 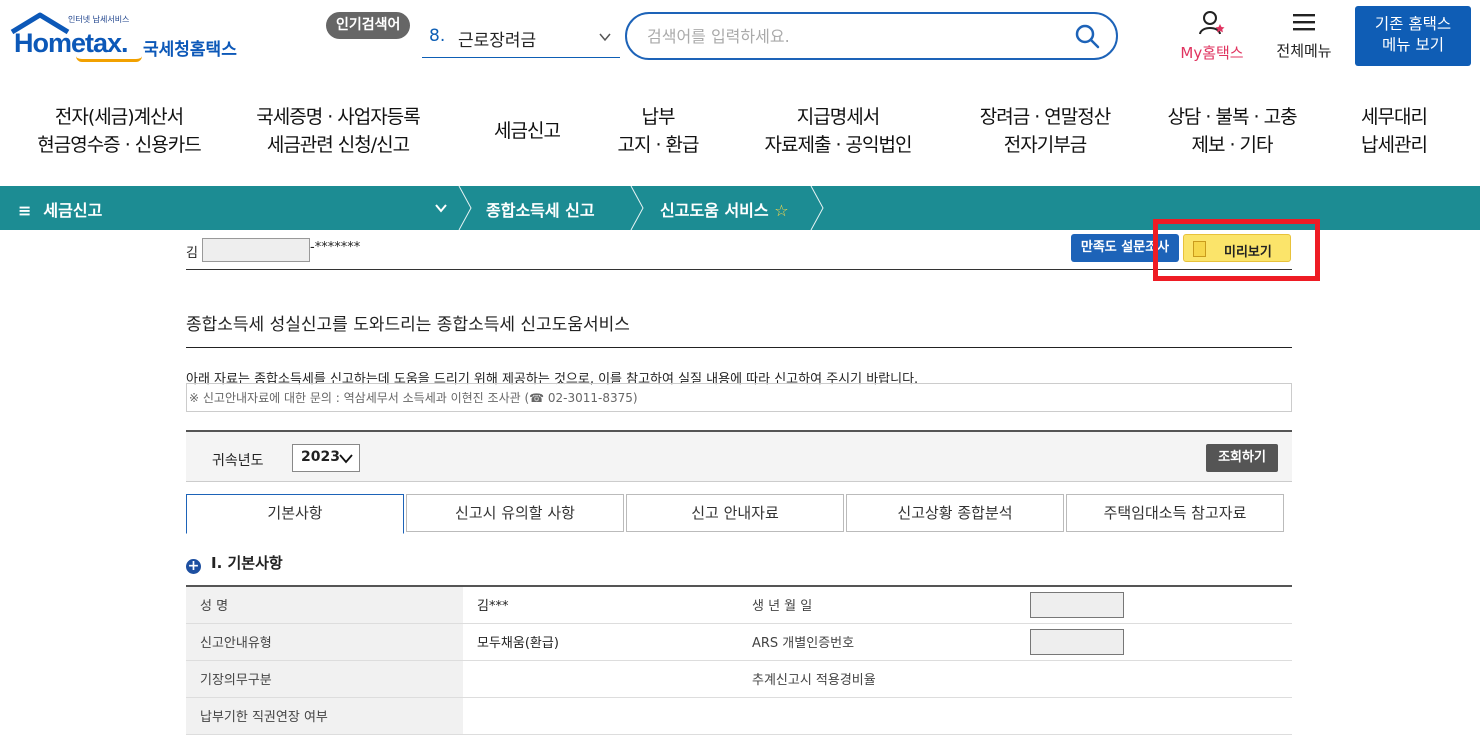 I want to click on star-icon: ☆, so click(x=781, y=210).